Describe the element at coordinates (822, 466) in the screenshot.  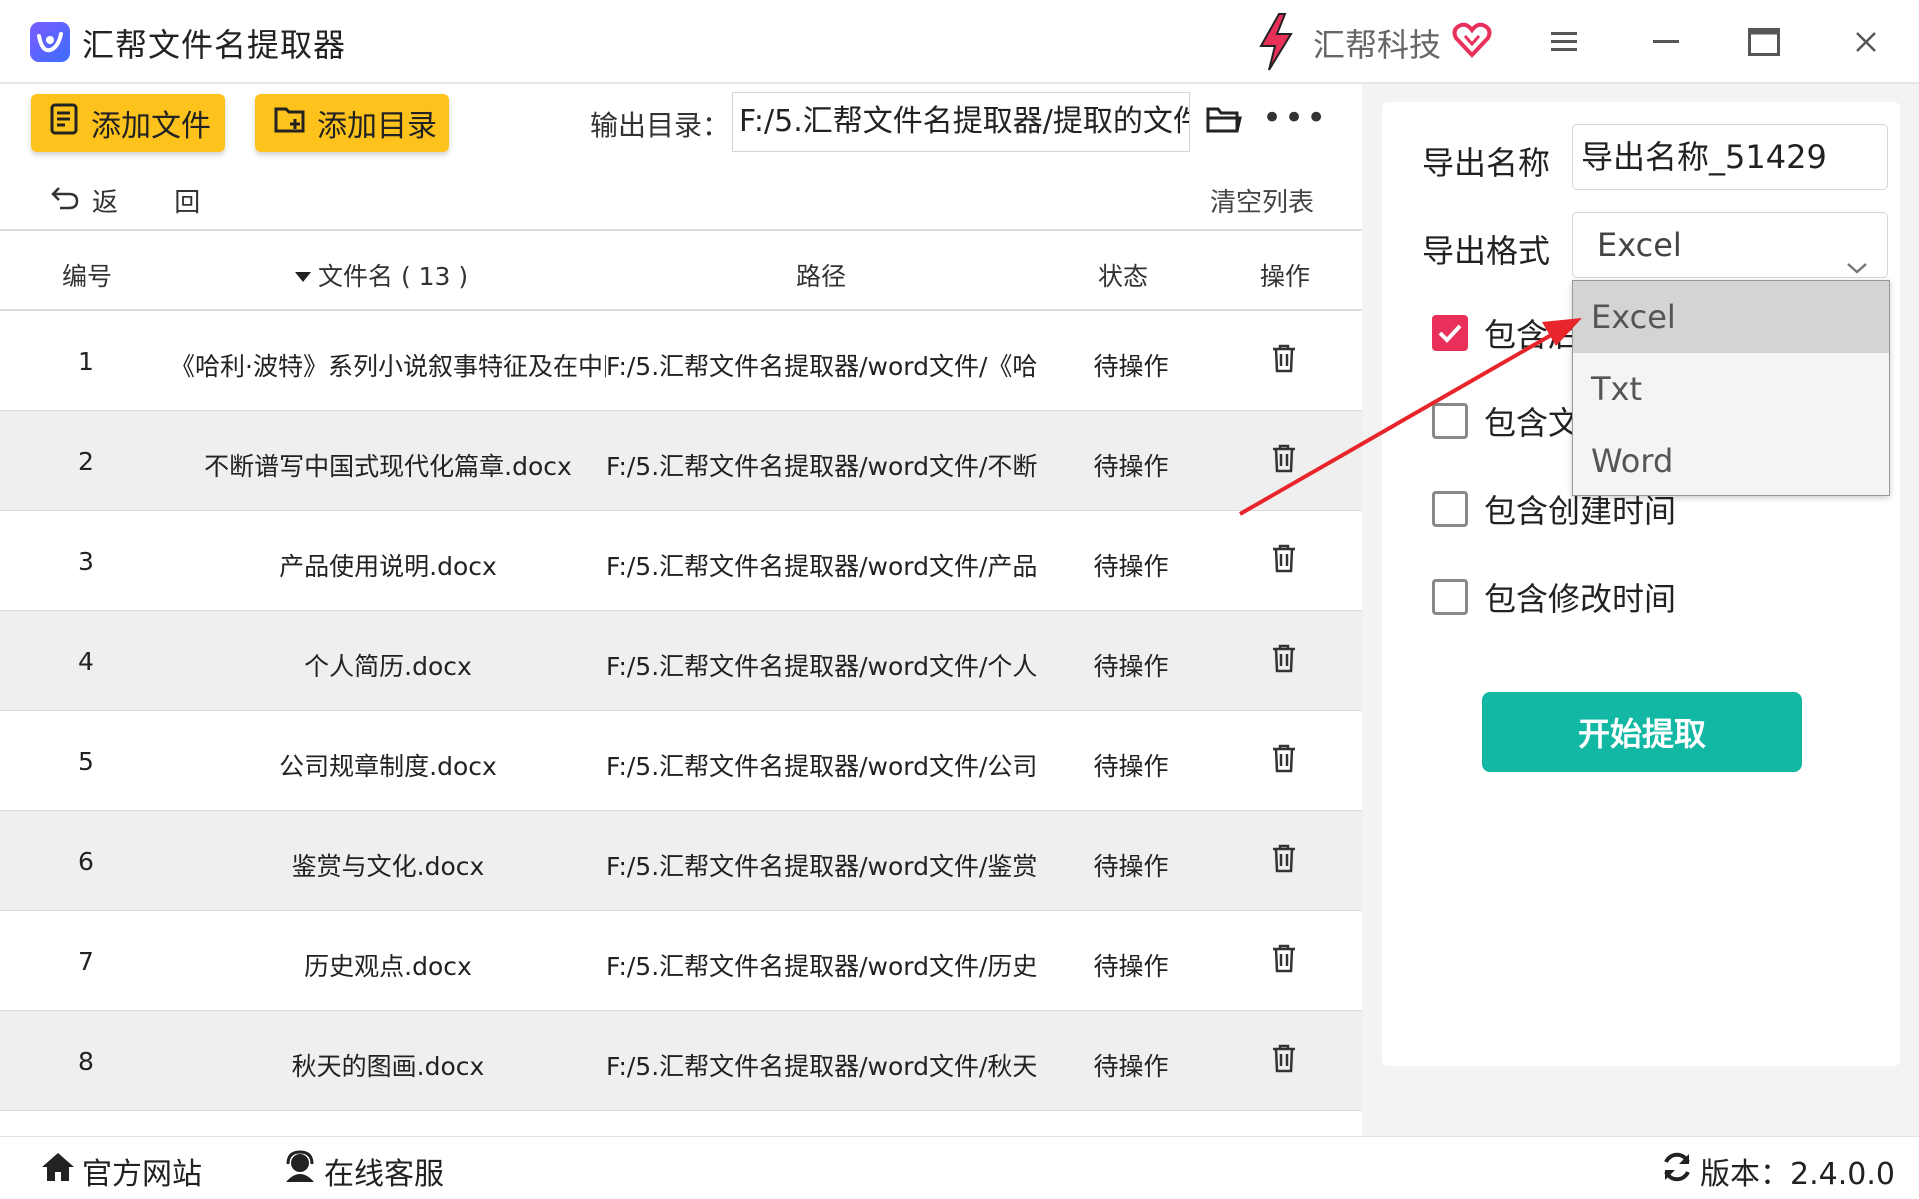
I see `row-path: F:/5.汇帮文件名提取器/word文件/不断谱` at that location.